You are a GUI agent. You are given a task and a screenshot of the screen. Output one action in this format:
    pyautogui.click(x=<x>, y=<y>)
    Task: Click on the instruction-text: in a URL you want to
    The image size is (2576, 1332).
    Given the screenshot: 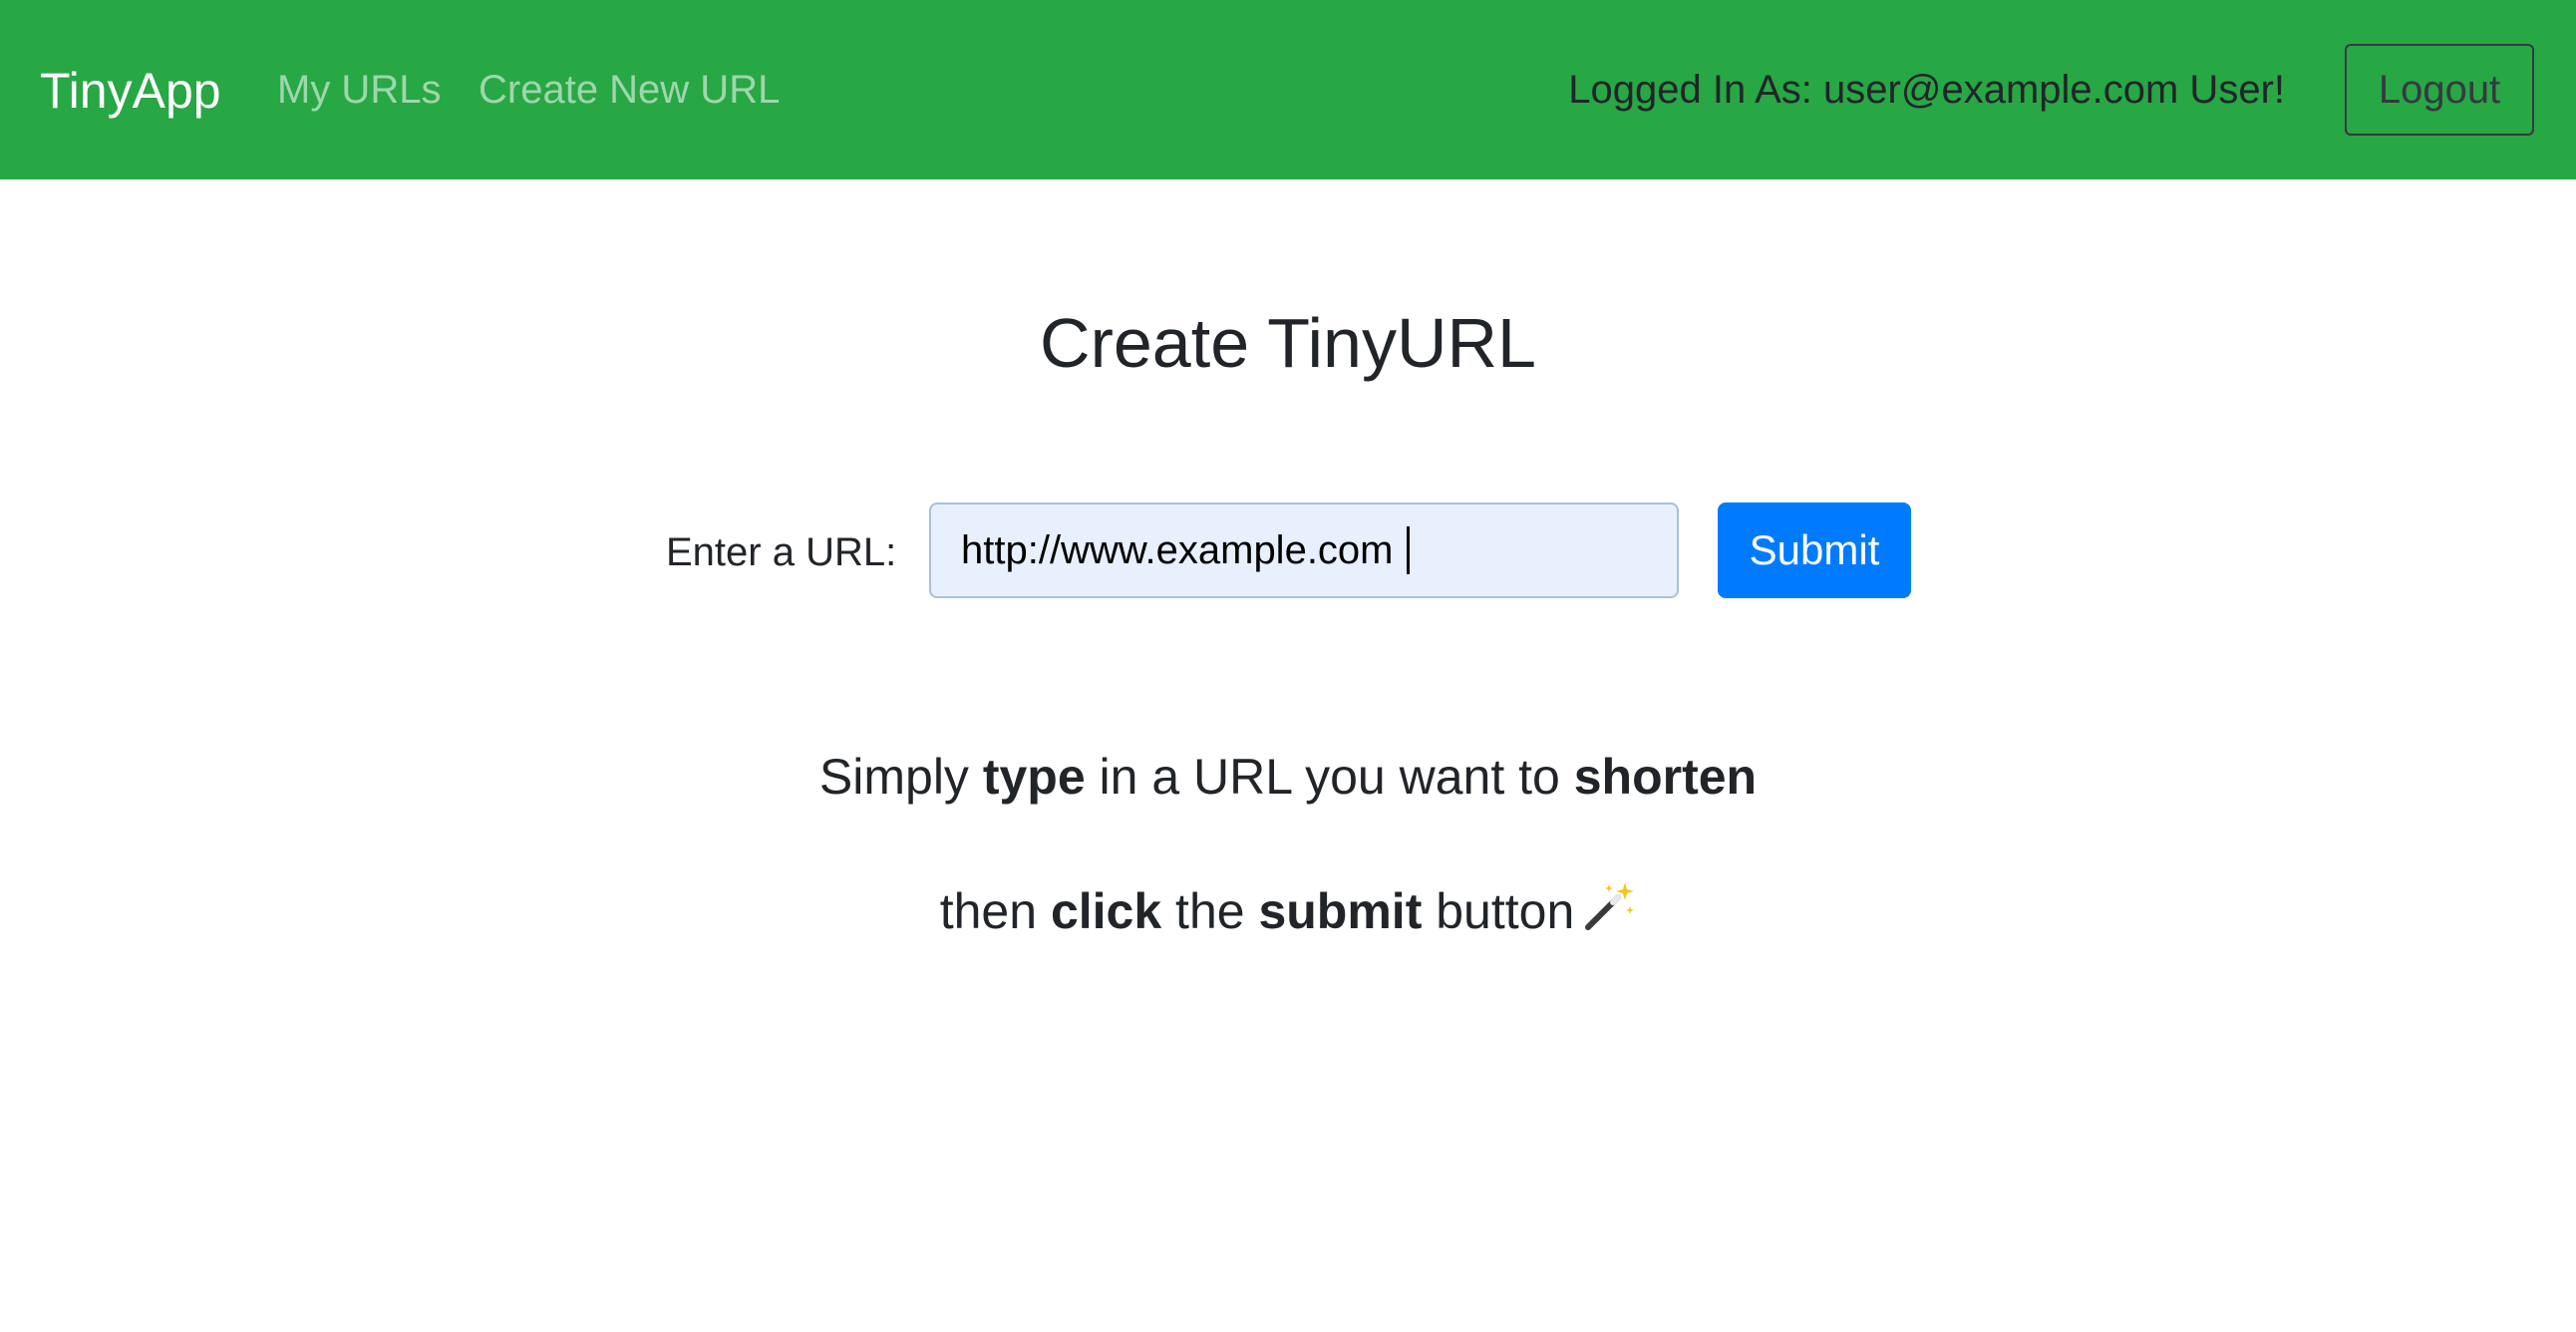 What is the action you would take?
    pyautogui.click(x=1329, y=777)
    